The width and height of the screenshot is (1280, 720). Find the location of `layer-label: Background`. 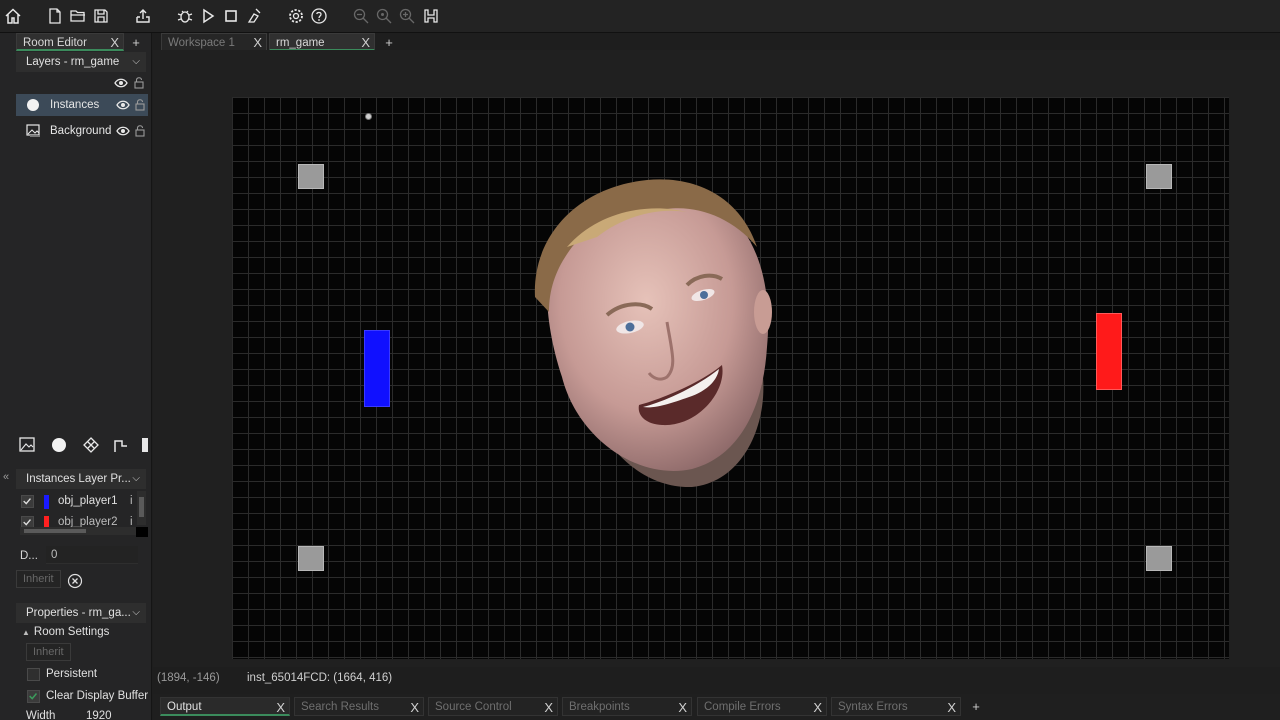

layer-label: Background is located at coordinates (81, 131).